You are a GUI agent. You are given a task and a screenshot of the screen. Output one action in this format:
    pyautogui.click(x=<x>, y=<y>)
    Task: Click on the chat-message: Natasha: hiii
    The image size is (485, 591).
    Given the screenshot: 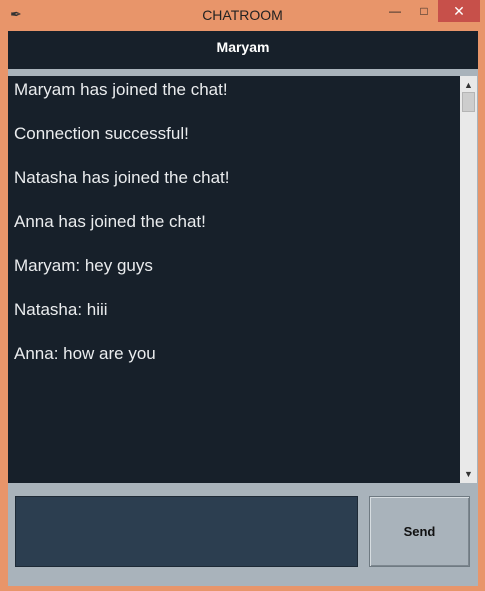 What is the action you would take?
    pyautogui.click(x=61, y=309)
    